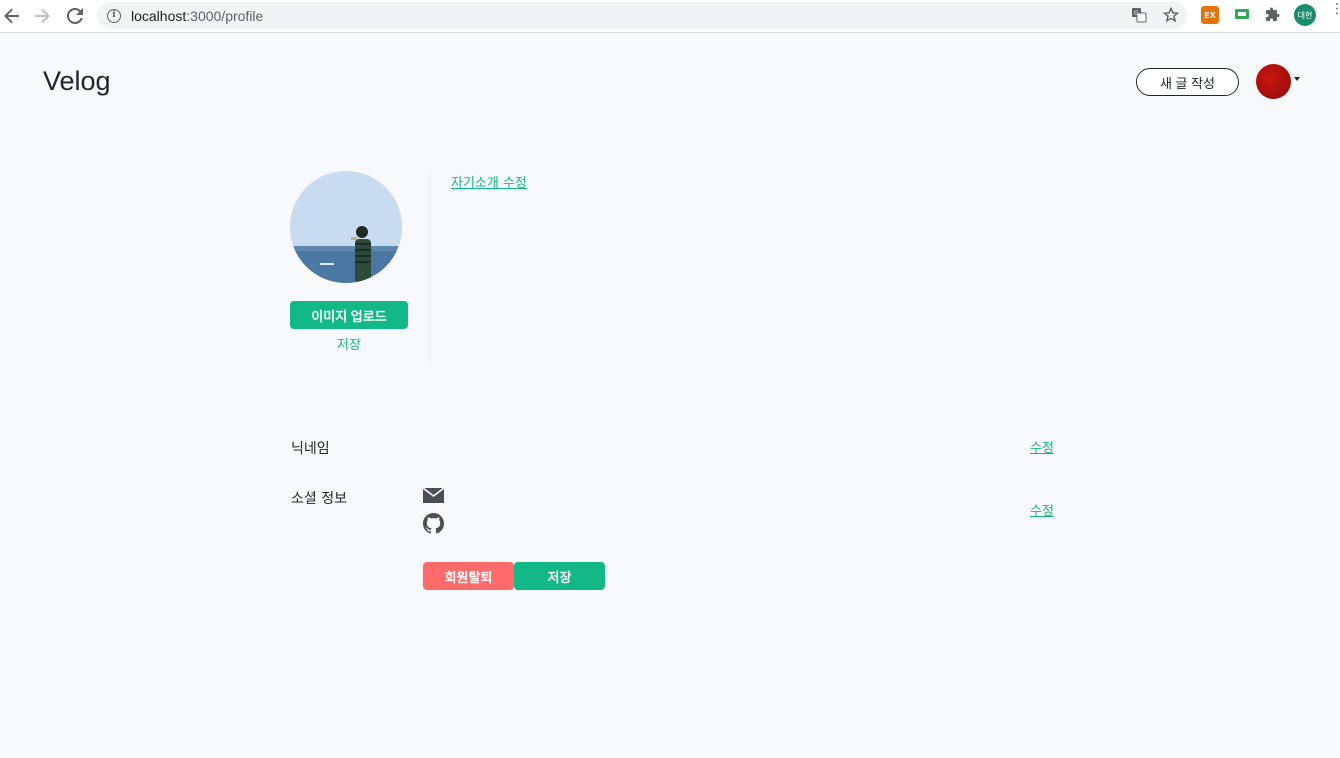  What do you see at coordinates (1305, 15) in the screenshot?
I see `browser-profile-avatar: 대현` at bounding box center [1305, 15].